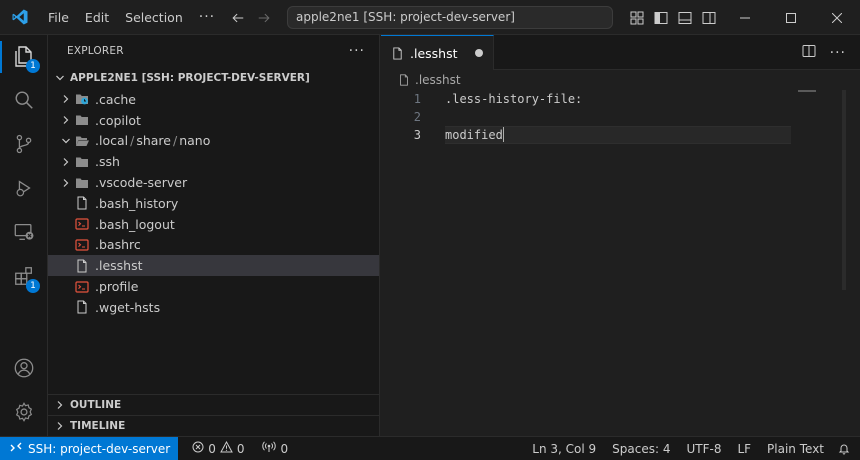 This screenshot has height=460, width=860. I want to click on ports-indicator: 0, so click(275, 448).